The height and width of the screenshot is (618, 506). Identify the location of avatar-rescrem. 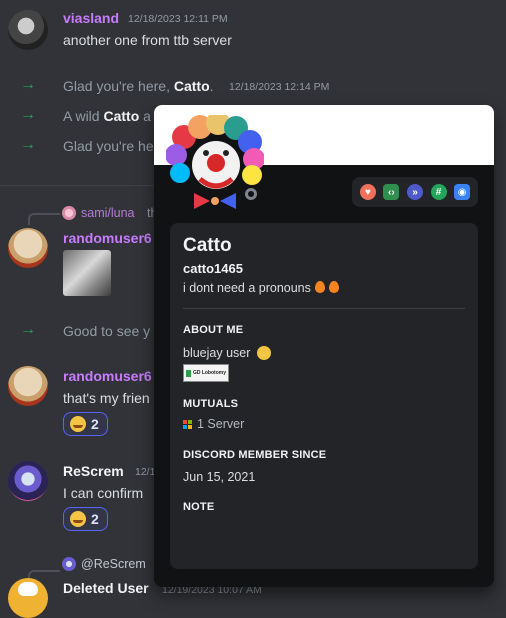
(28, 481).